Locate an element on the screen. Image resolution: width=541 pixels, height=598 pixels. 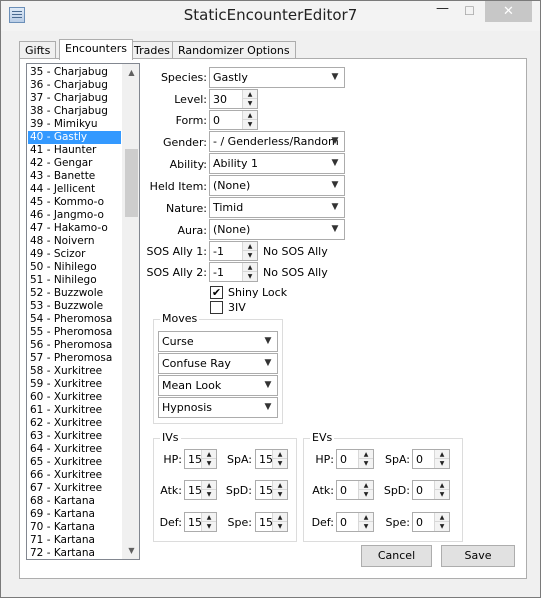
iv-hp-stepper: 15 ▲ ▼ is located at coordinates (200, 459).